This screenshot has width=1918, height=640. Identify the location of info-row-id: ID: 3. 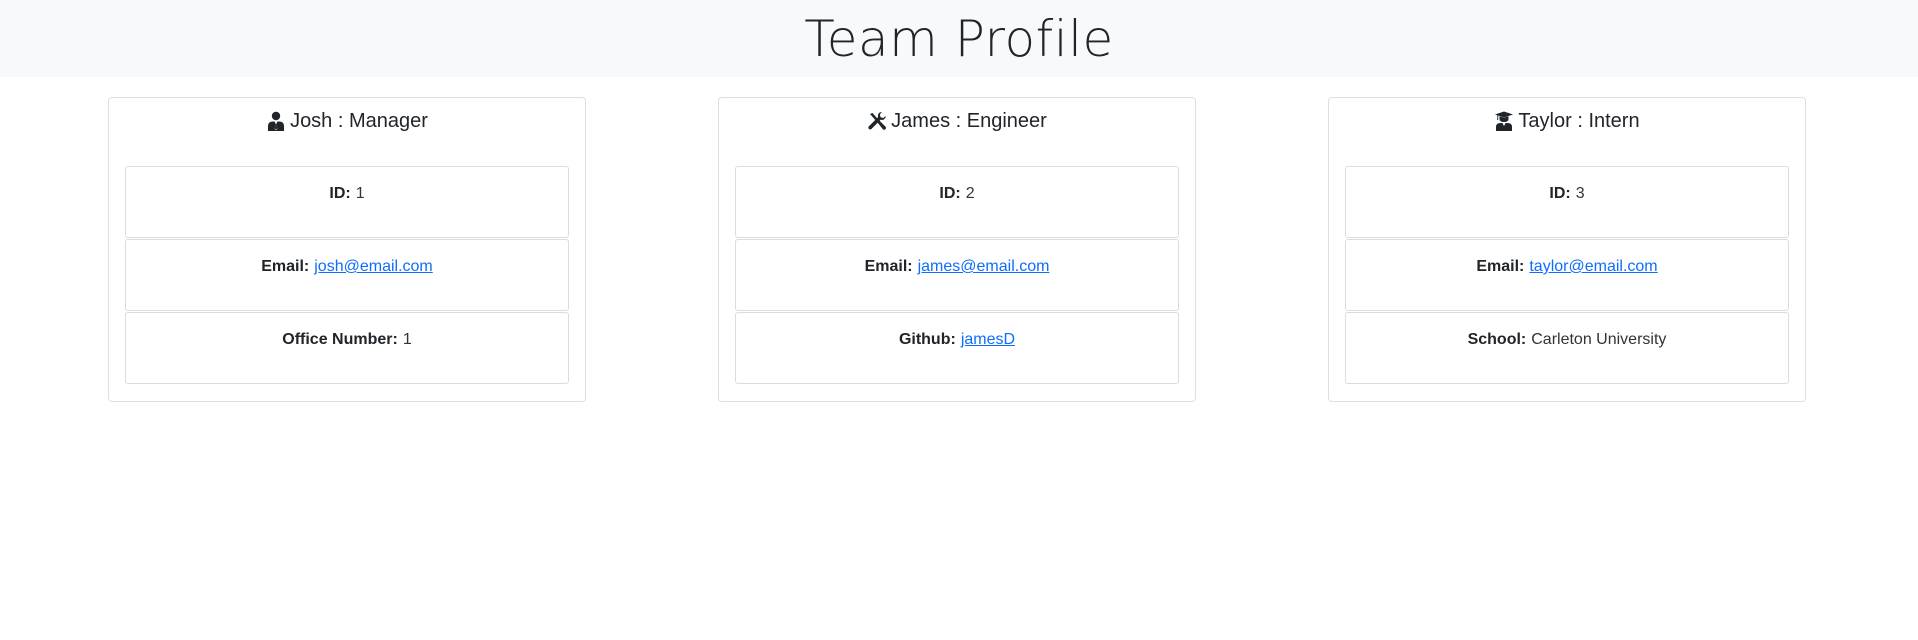
(1567, 202).